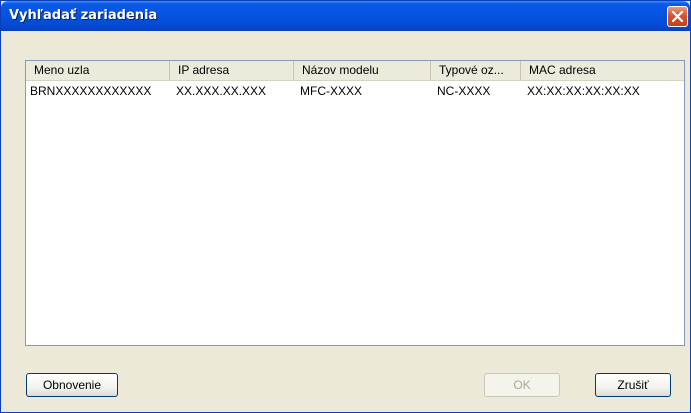 This screenshot has width=691, height=413. Describe the element at coordinates (602, 70) in the screenshot. I see `column-header-mac-address: MAC adresa` at that location.